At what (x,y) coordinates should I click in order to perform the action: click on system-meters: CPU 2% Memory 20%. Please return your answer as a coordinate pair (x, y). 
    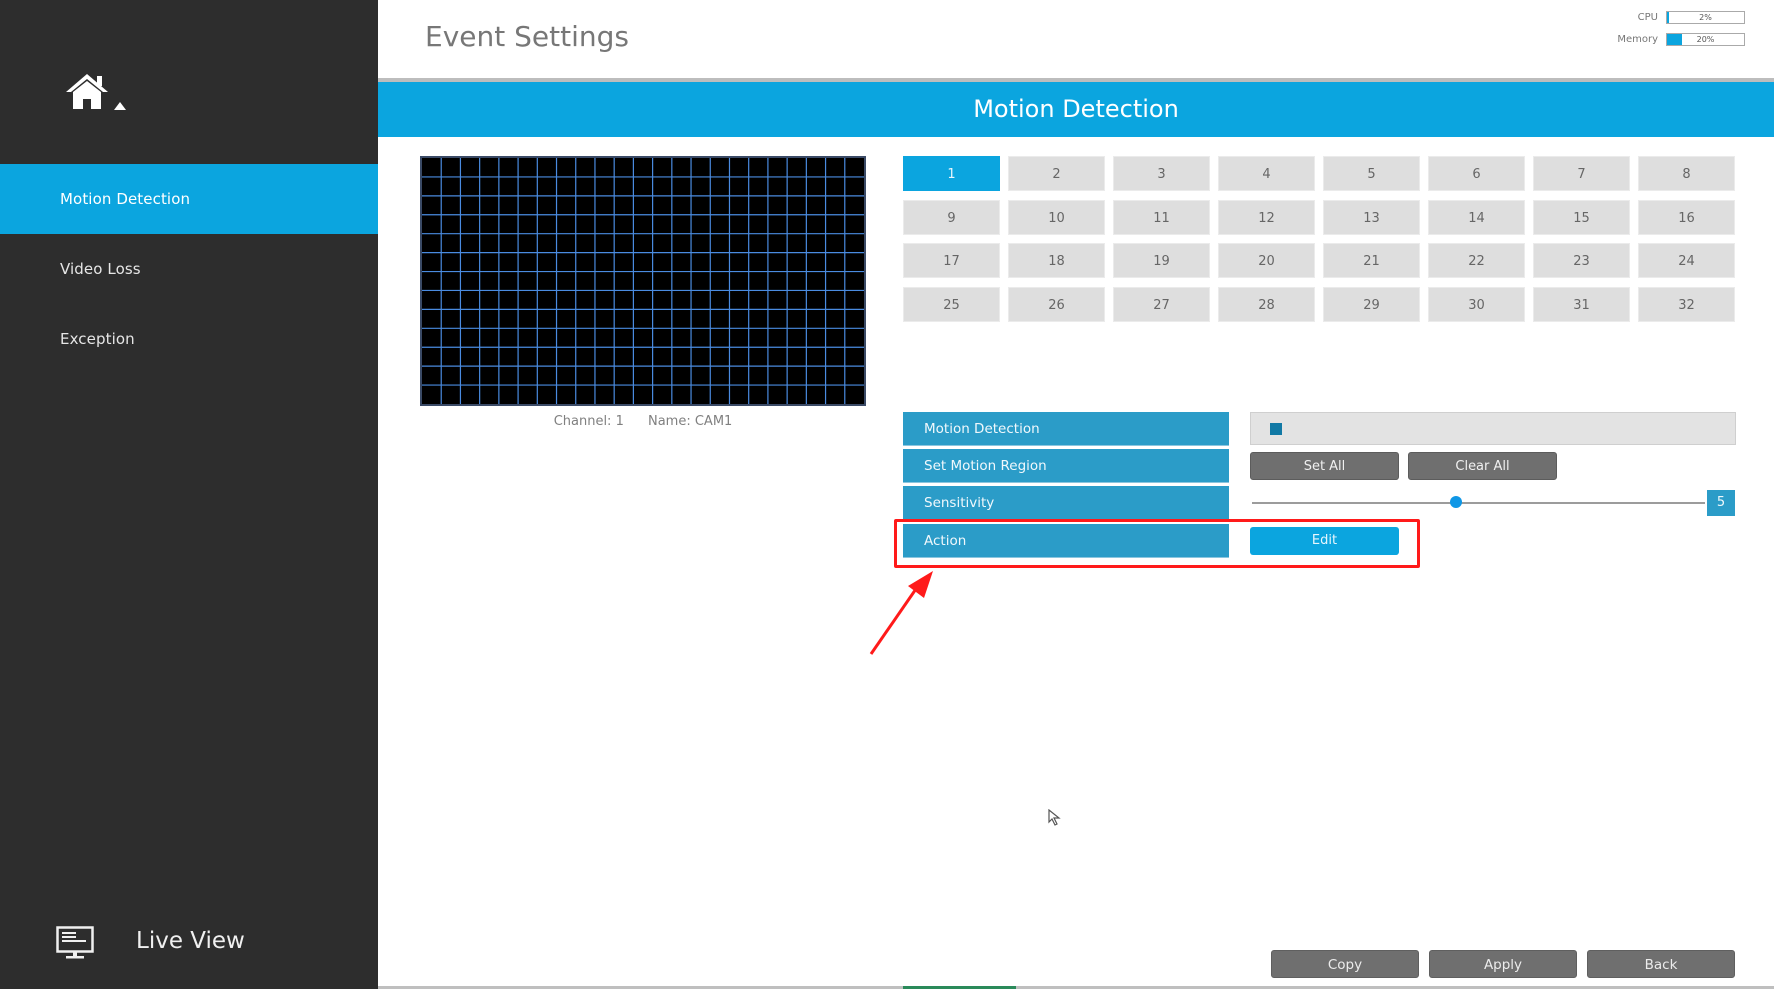
    Looking at the image, I should click on (1687, 31).